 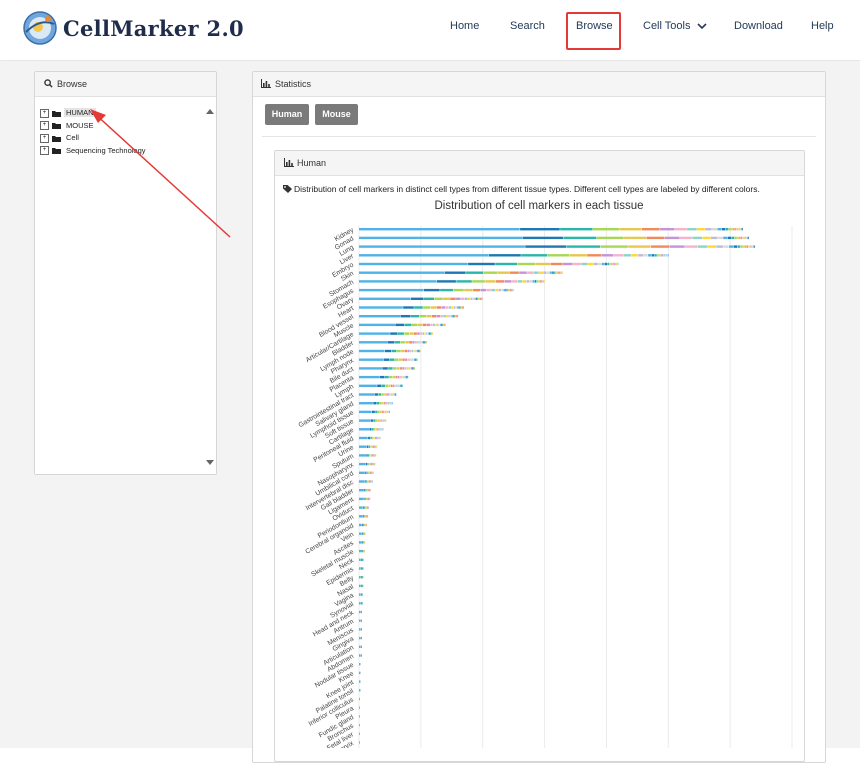 What do you see at coordinates (822, 26) in the screenshot?
I see `nav-help: Help` at bounding box center [822, 26].